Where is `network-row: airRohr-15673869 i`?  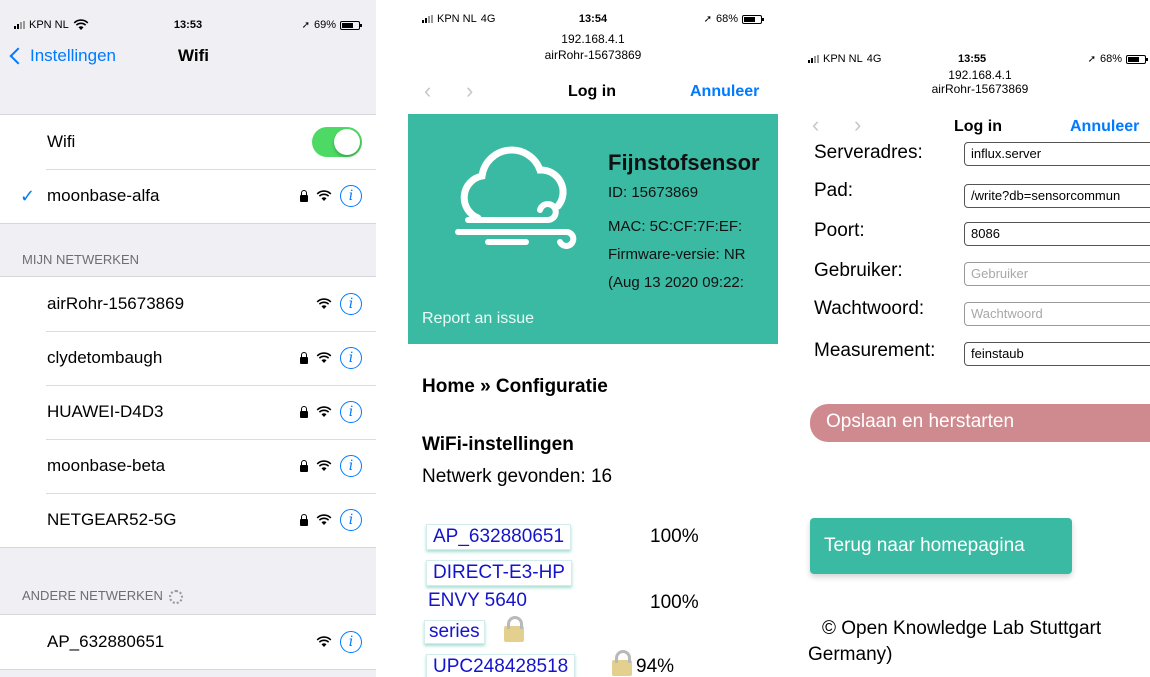
network-row: airRohr-15673869 i is located at coordinates (188, 304).